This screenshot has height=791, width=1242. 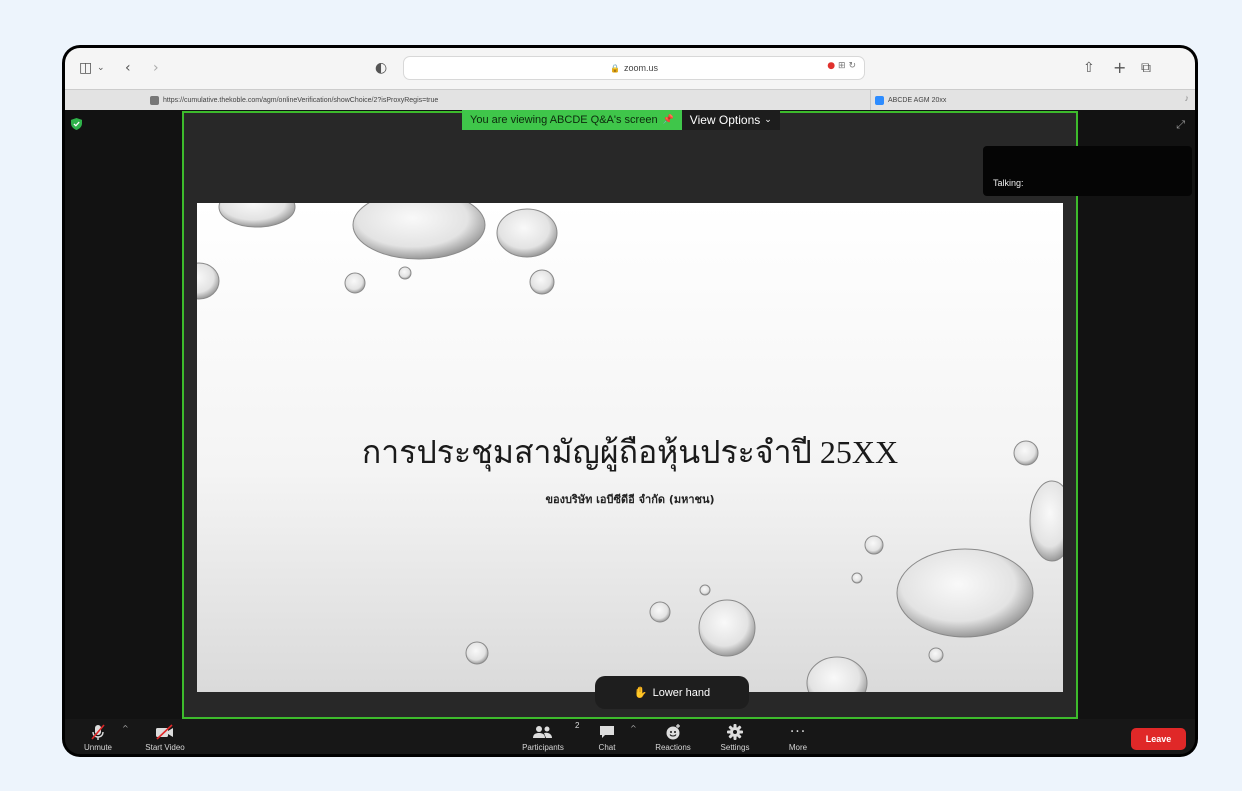 I want to click on more-label: More, so click(x=798, y=747).